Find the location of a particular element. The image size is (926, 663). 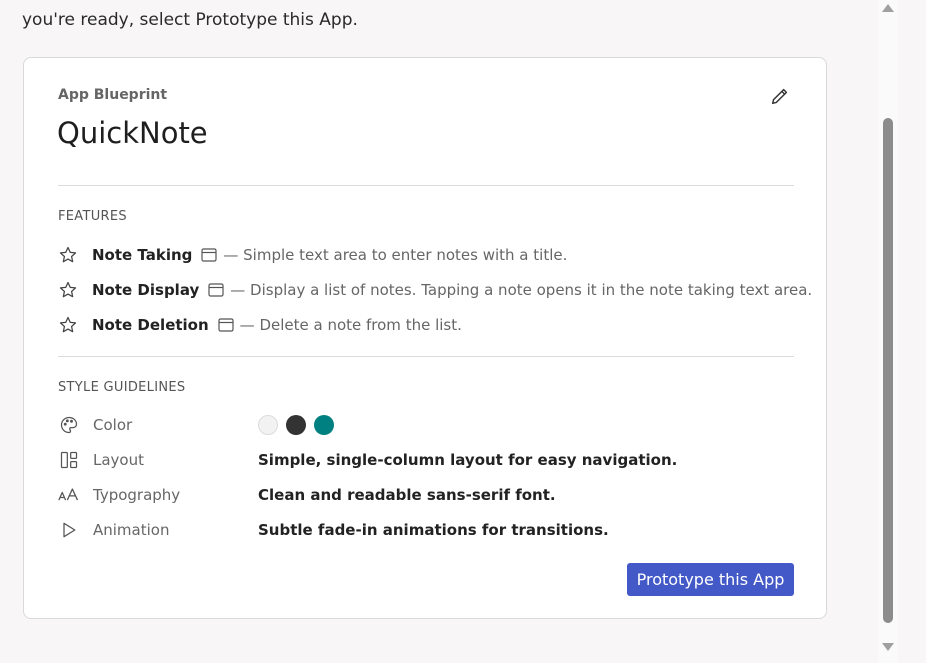

color-swatches is located at coordinates (296, 425).